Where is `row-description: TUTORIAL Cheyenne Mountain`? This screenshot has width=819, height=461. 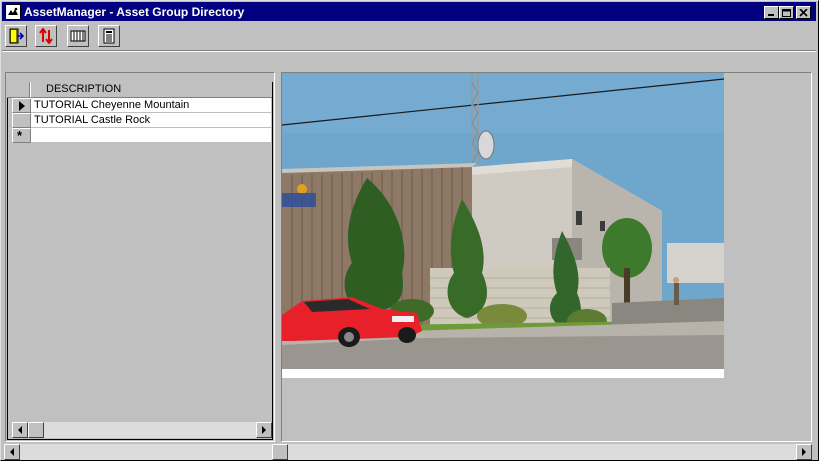
row-description: TUTORIAL Cheyenne Mountain is located at coordinates (112, 105).